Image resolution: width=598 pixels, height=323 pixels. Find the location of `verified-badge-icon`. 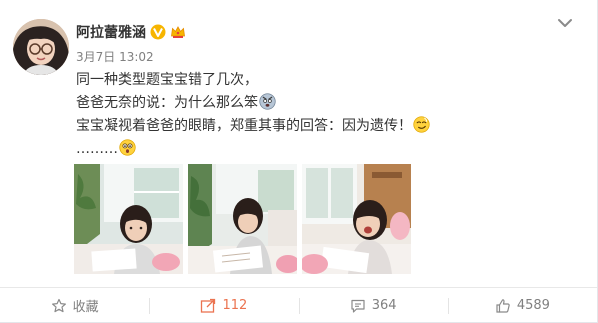

verified-badge-icon is located at coordinates (158, 32).